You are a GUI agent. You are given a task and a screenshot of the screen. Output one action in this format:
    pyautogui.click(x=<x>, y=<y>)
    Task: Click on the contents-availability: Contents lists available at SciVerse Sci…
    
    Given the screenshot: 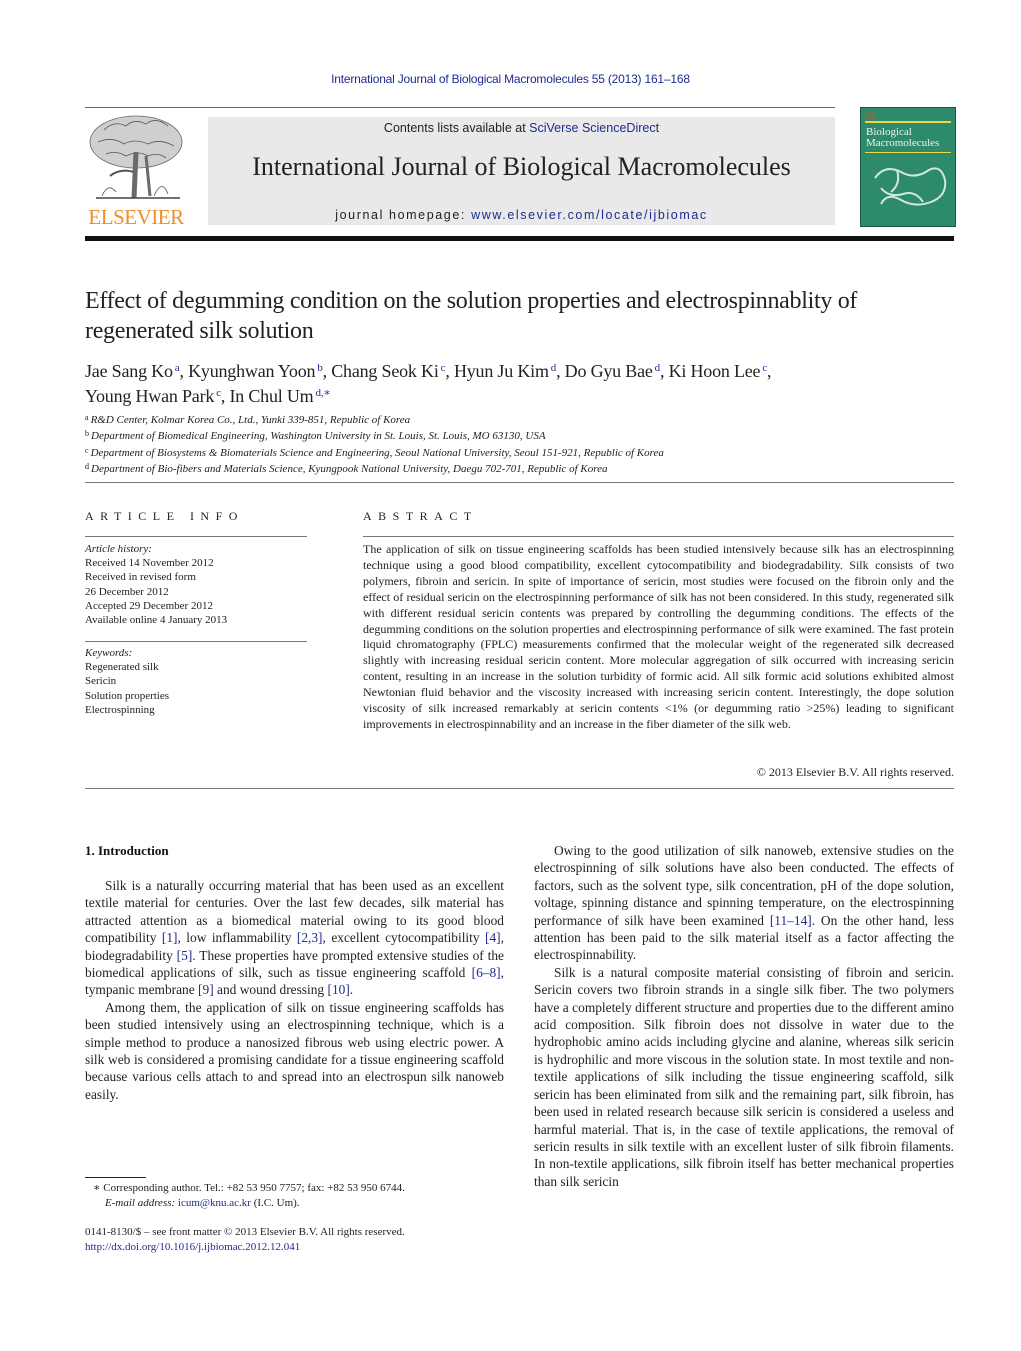 What is the action you would take?
    pyautogui.click(x=521, y=128)
    